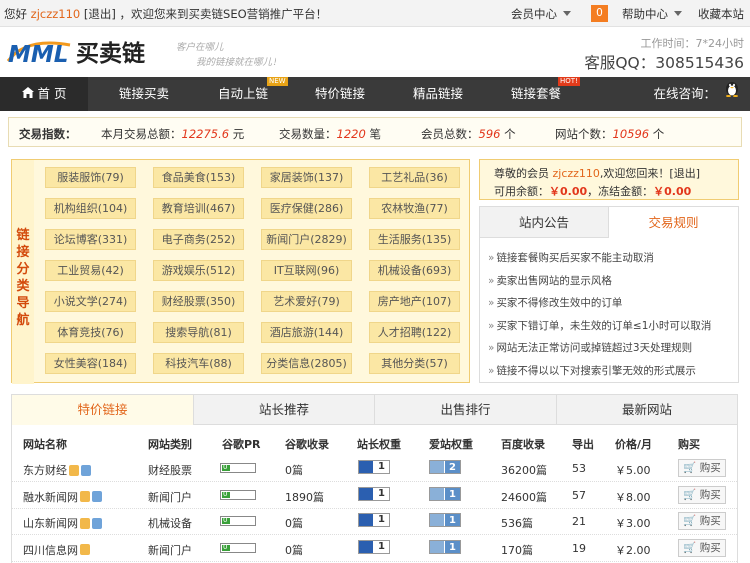 This screenshot has height=563, width=750. I want to click on member-welcome: 尊敬的会员 zjczz110,欢迎您回来！[退出], so click(597, 173).